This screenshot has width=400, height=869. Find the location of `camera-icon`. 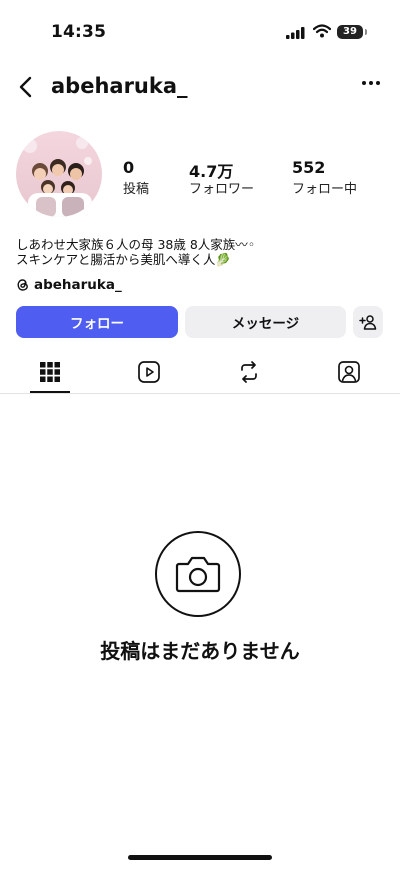

camera-icon is located at coordinates (198, 574).